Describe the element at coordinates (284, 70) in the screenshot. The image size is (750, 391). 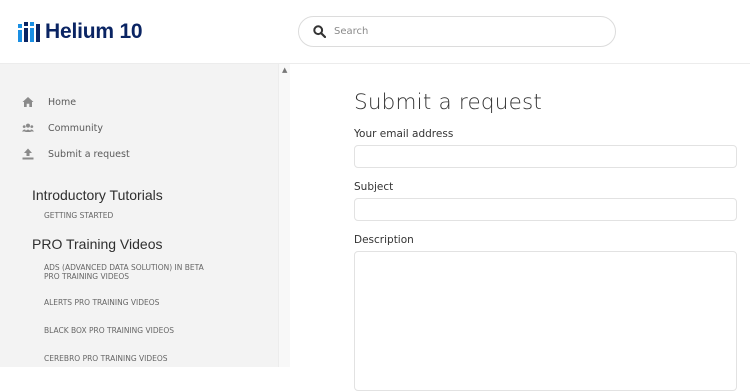
I see `scroll-up-arrow-icon: ▲` at that location.